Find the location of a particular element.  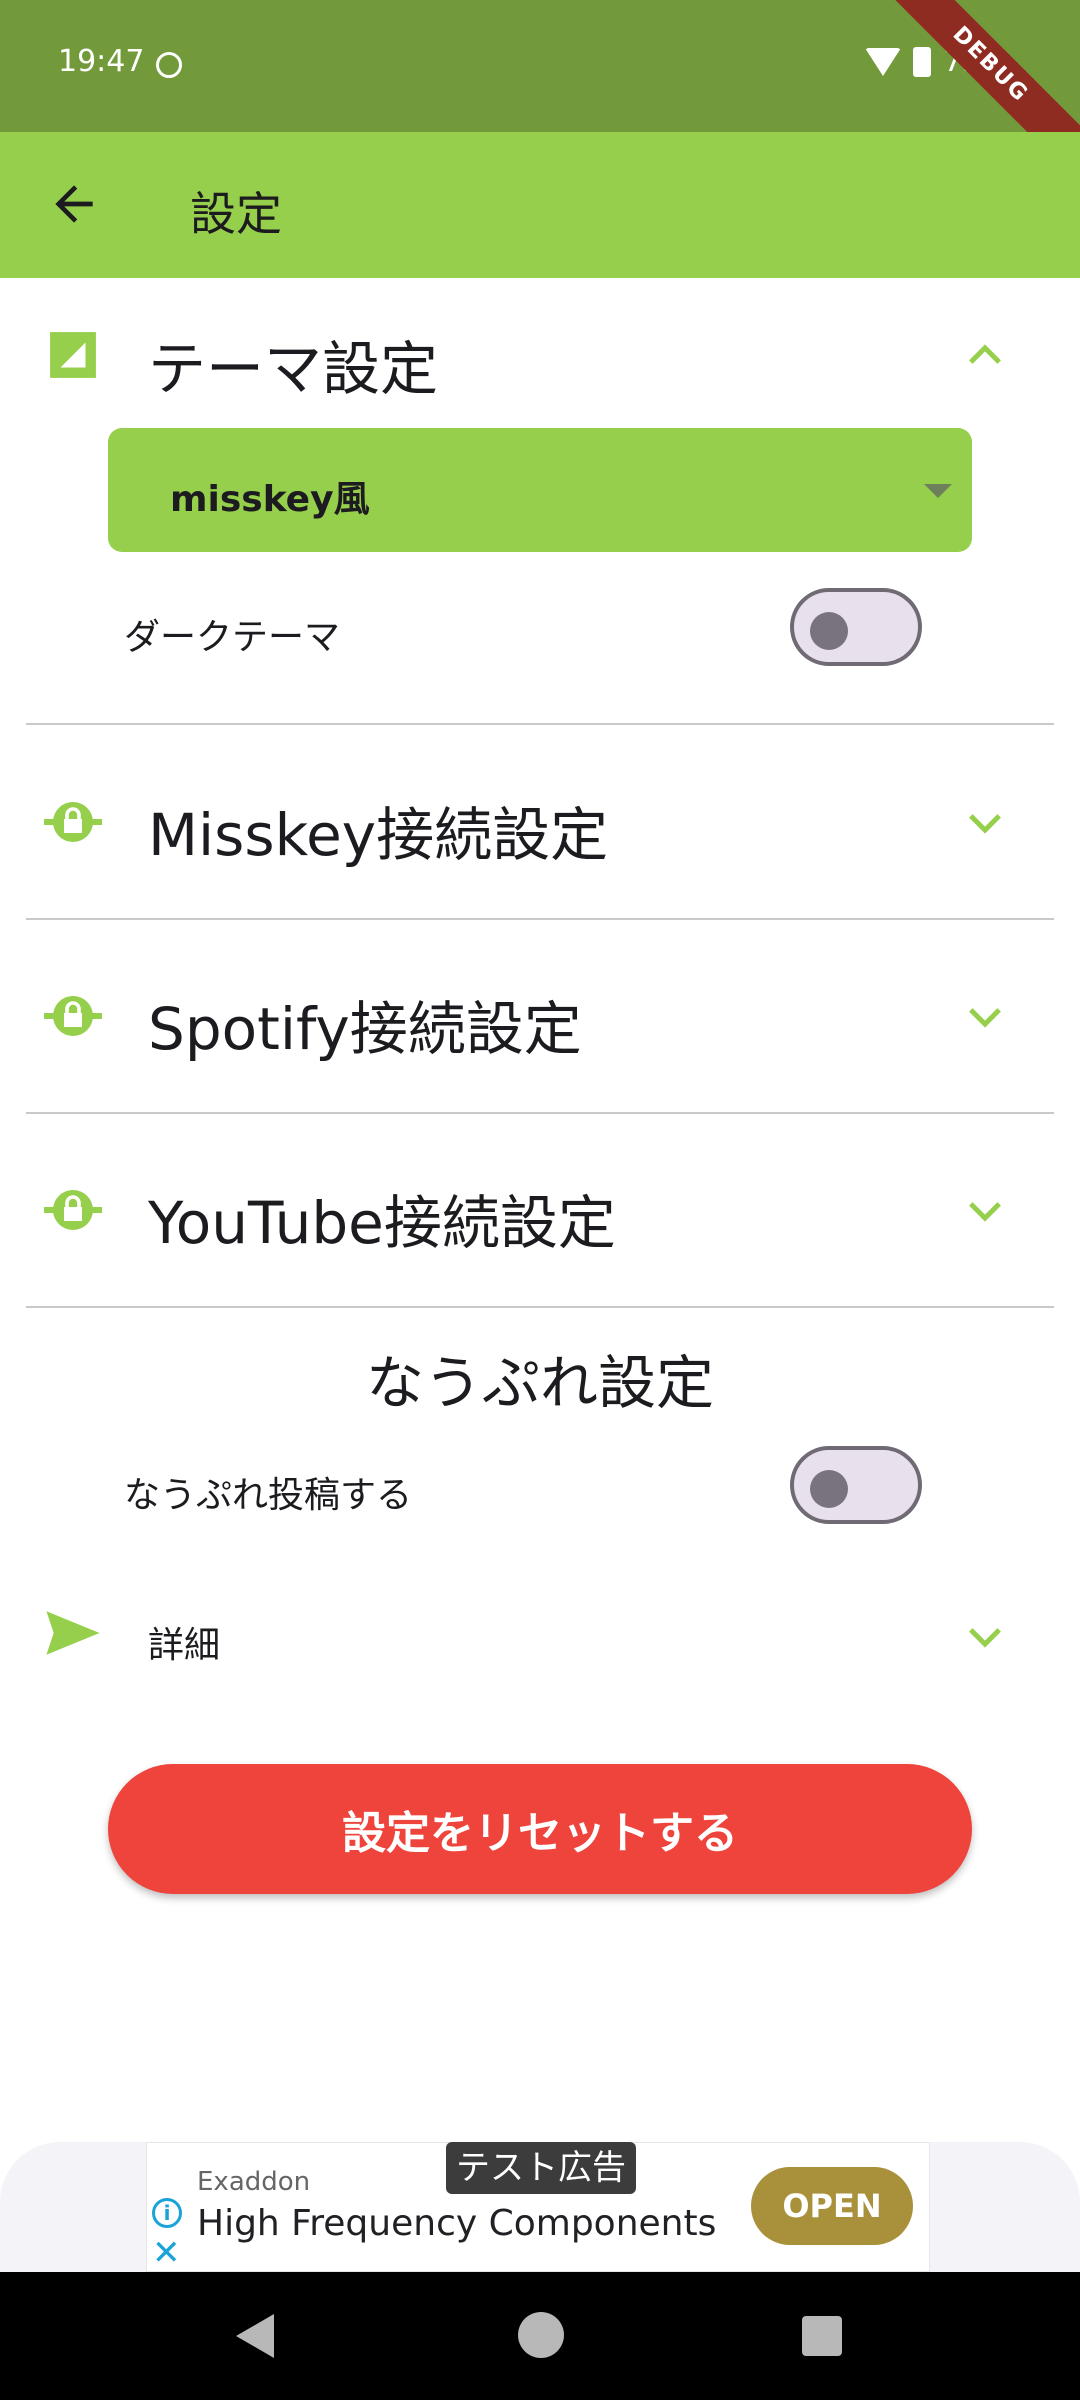

ad-open-button: OPEN is located at coordinates (832, 2206).